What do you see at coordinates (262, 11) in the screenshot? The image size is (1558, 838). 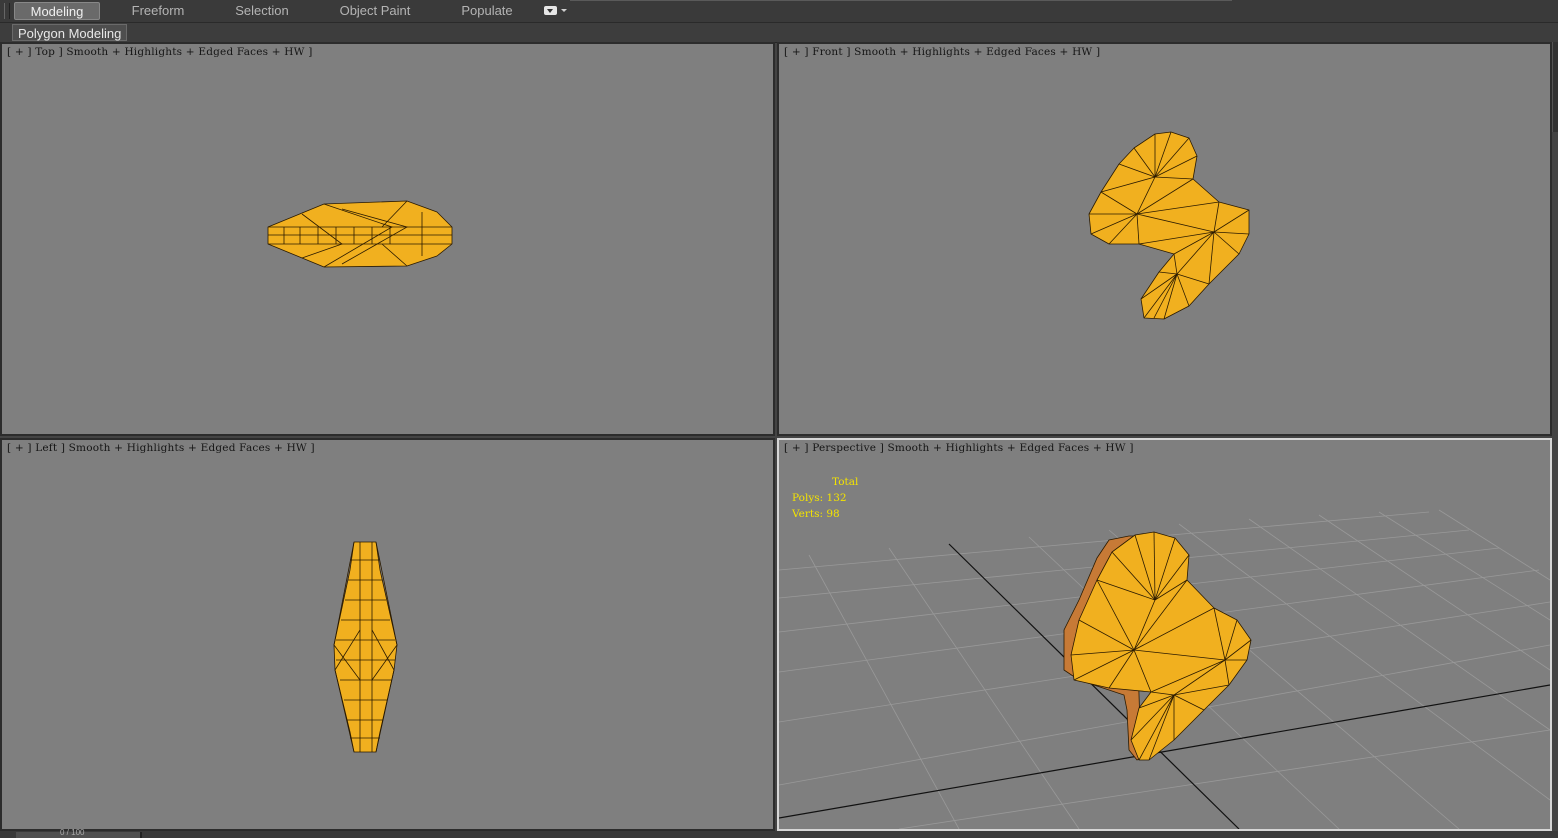 I see `tab-selection: Selection` at bounding box center [262, 11].